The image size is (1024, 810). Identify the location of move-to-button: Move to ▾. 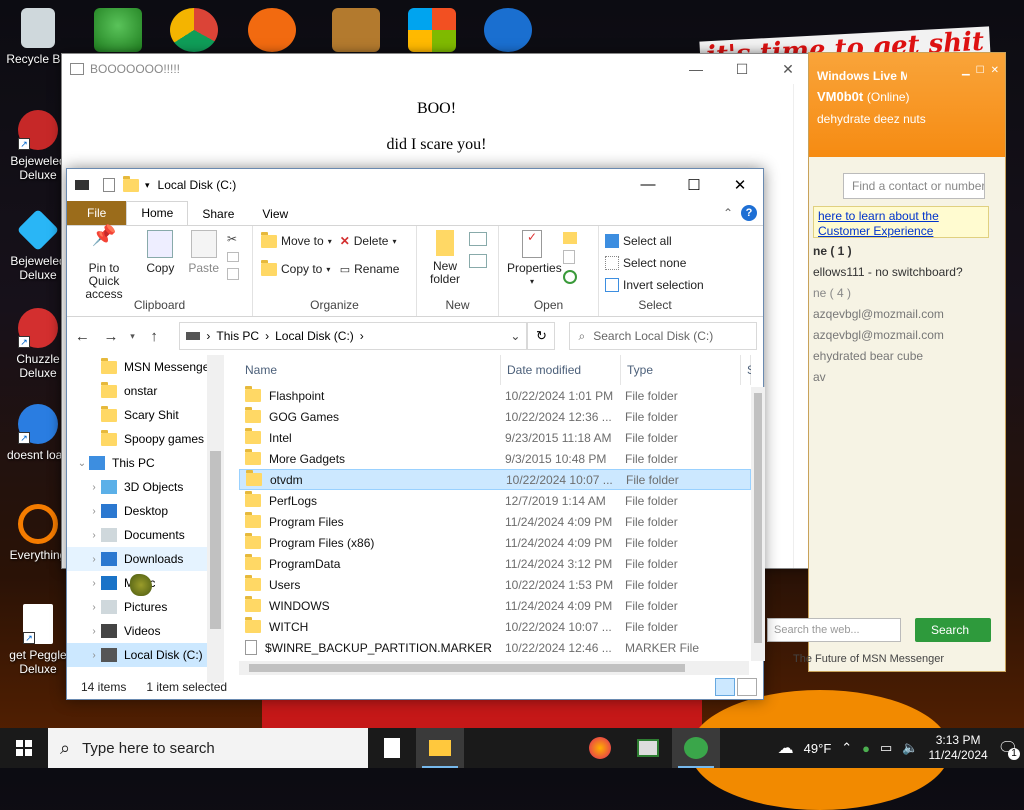
(296, 241).